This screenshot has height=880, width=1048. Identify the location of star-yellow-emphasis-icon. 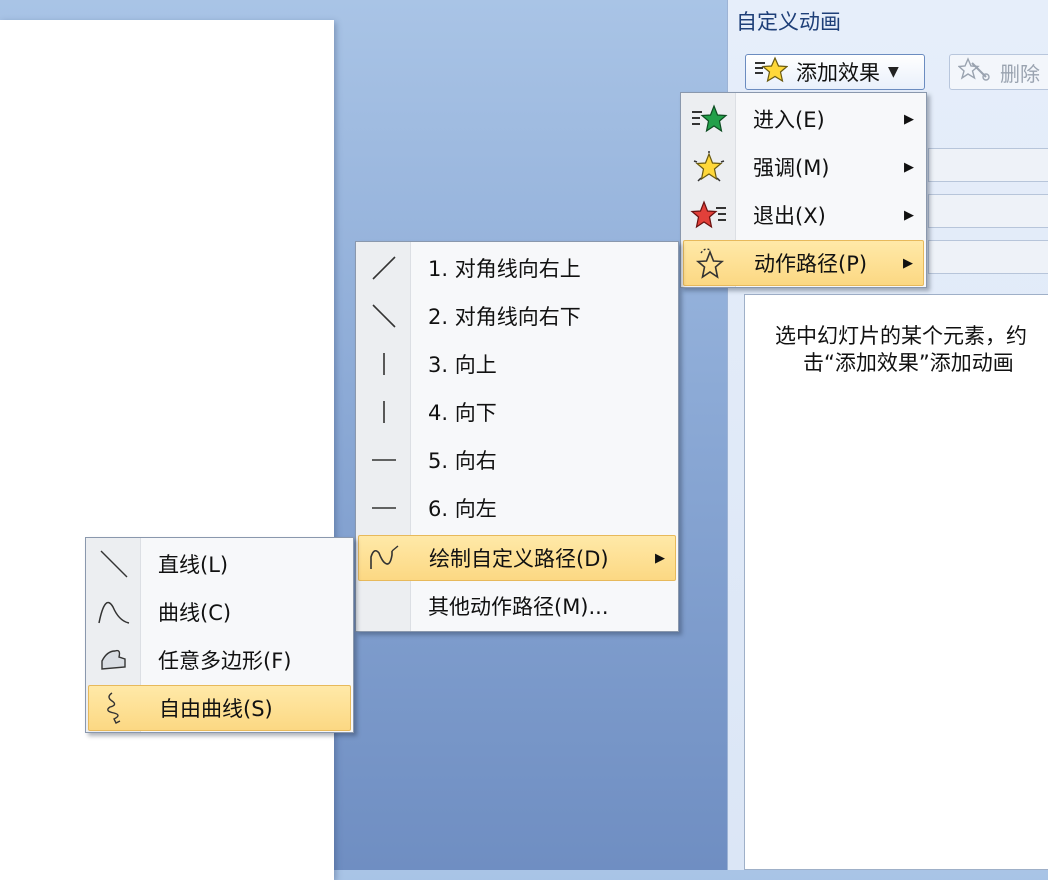
(709, 167).